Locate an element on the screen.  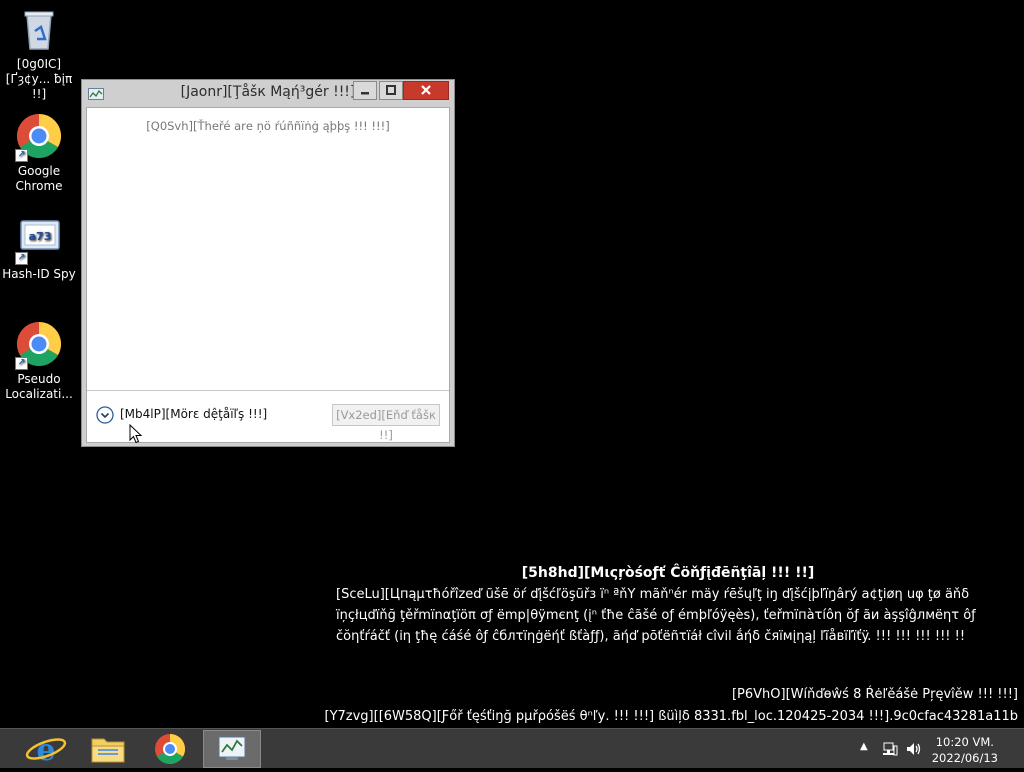
taskbar-internet-explorer: e is located at coordinates (46, 749).